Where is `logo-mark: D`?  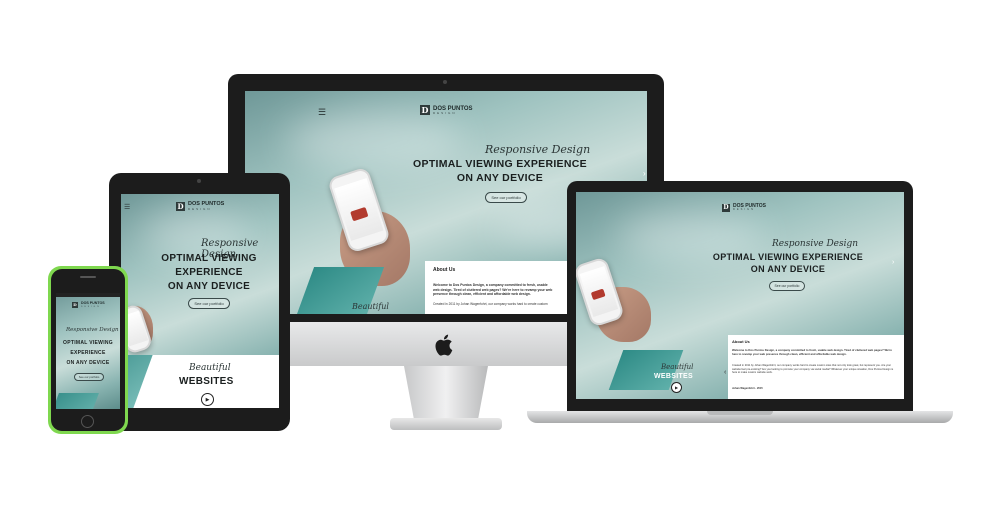
logo-mark: D is located at coordinates (425, 110).